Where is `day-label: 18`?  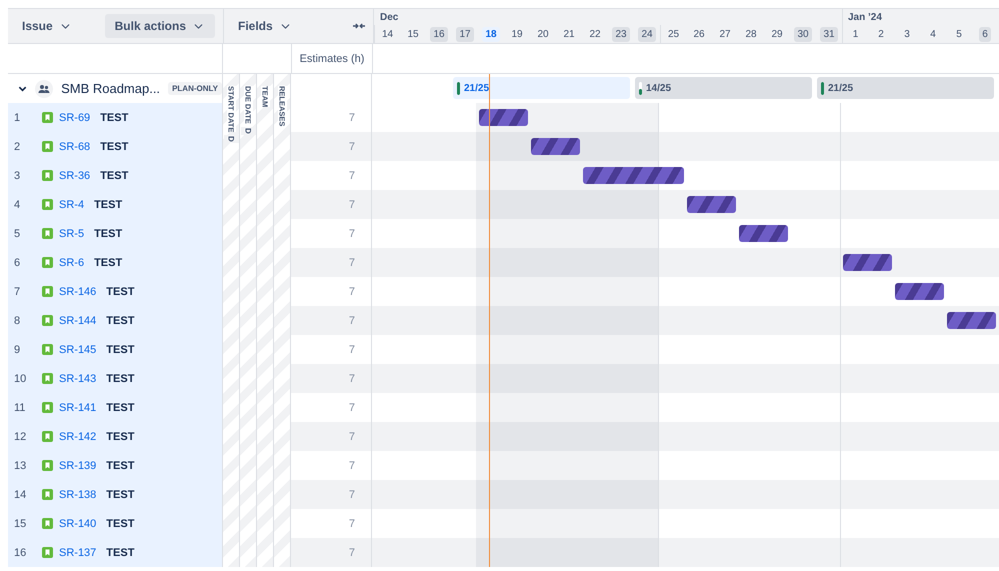 day-label: 18 is located at coordinates (491, 34).